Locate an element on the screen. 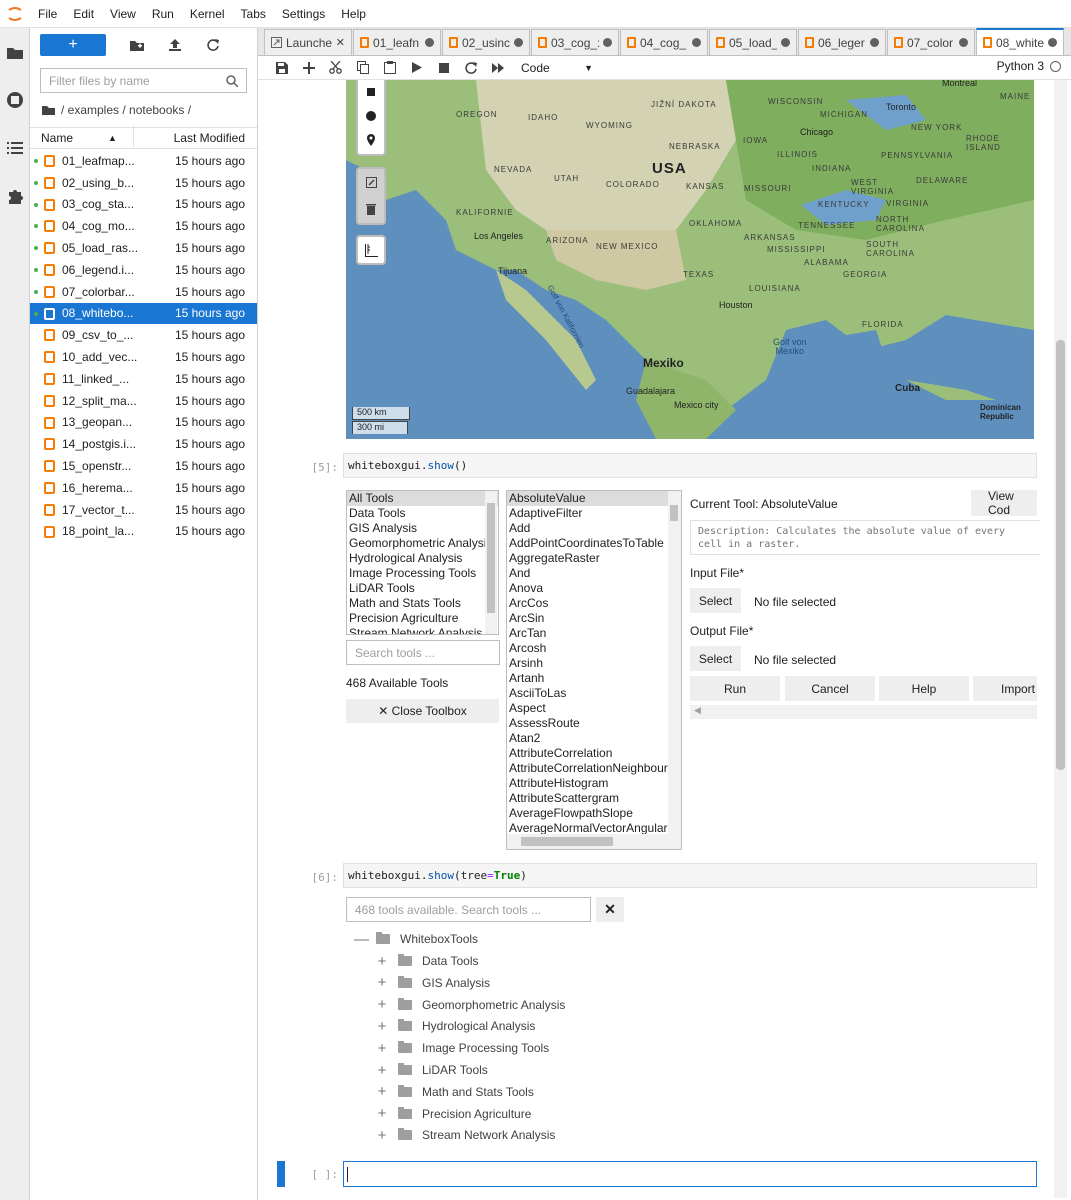 This screenshot has width=1071, height=1200. cell-7-input is located at coordinates (690, 1174).